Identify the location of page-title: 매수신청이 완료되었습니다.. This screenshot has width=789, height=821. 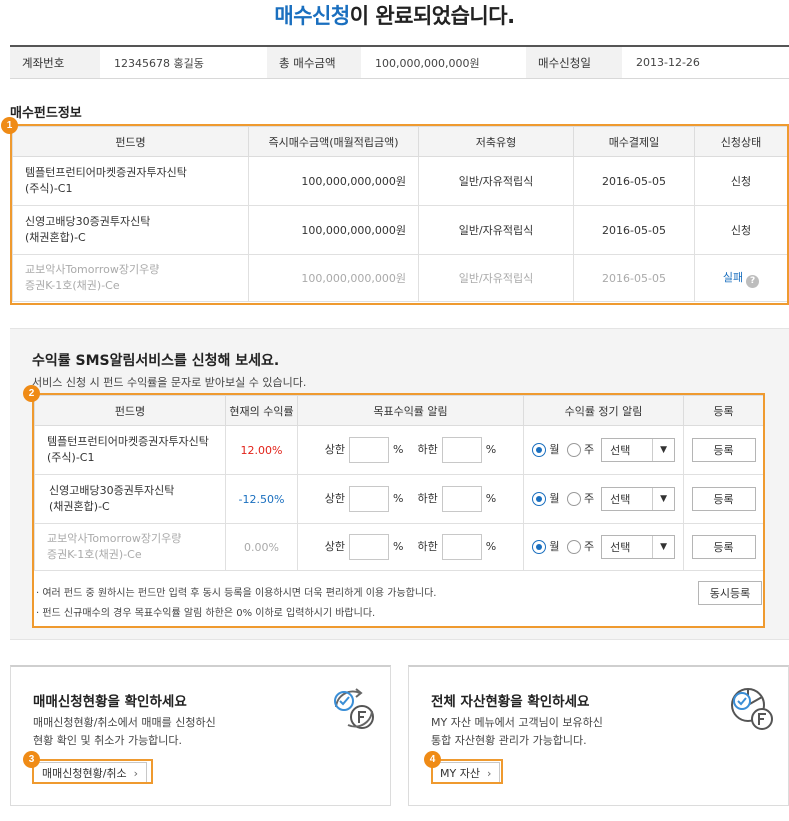
(394, 15).